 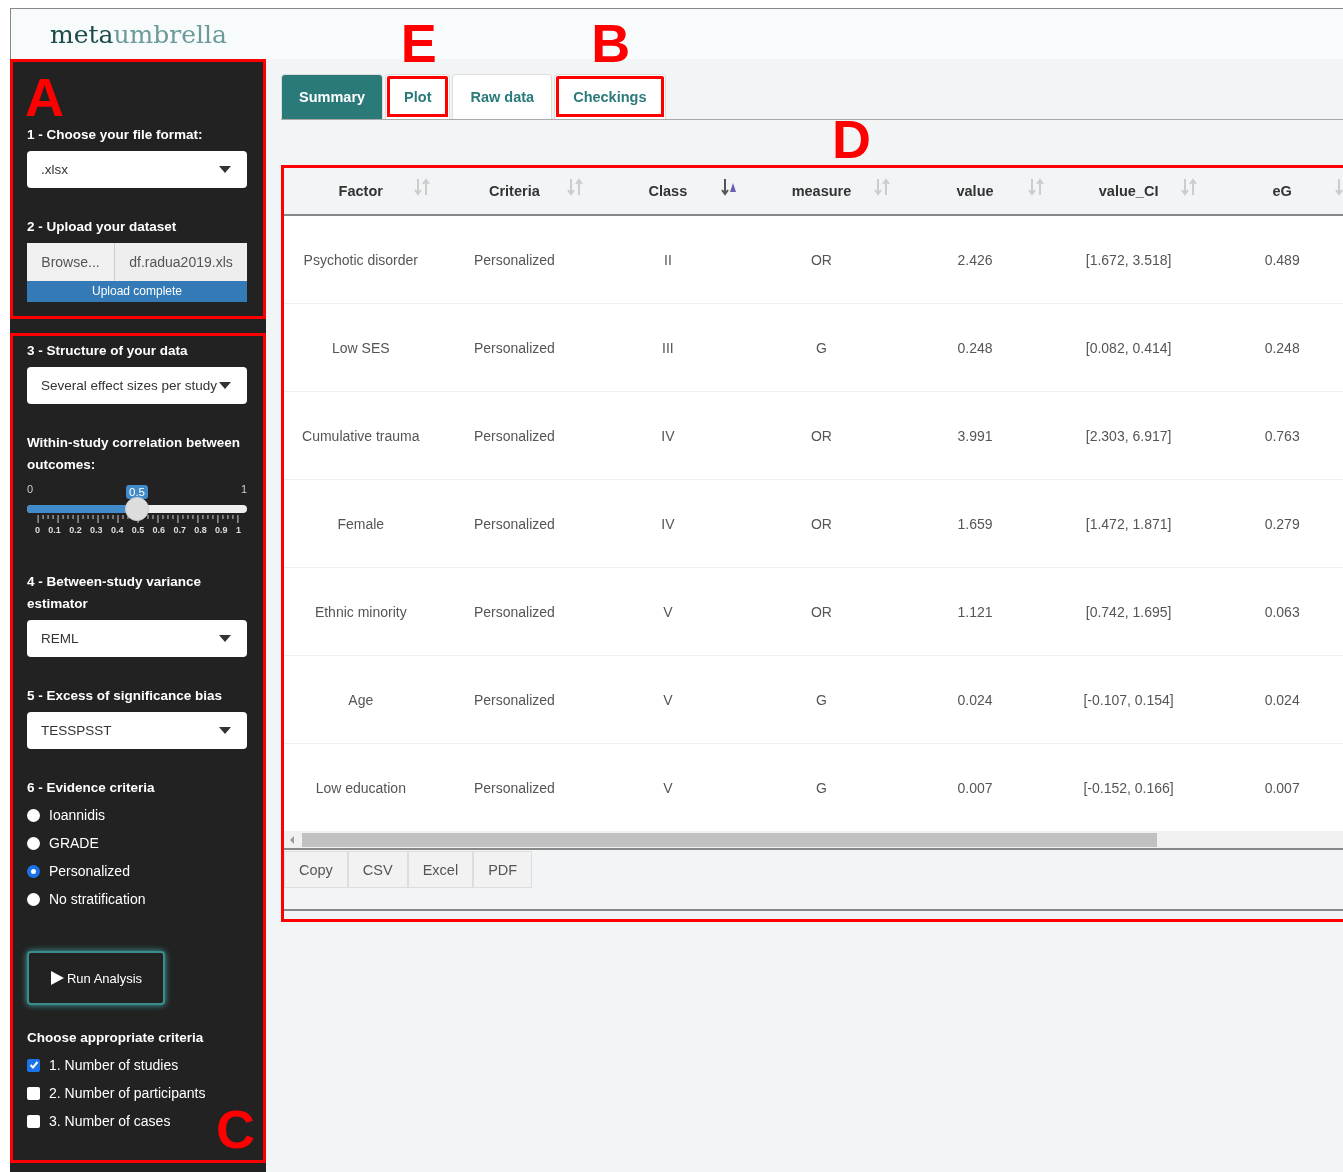 I want to click on field-label: 6 - Evidence criteria, so click(x=91, y=788).